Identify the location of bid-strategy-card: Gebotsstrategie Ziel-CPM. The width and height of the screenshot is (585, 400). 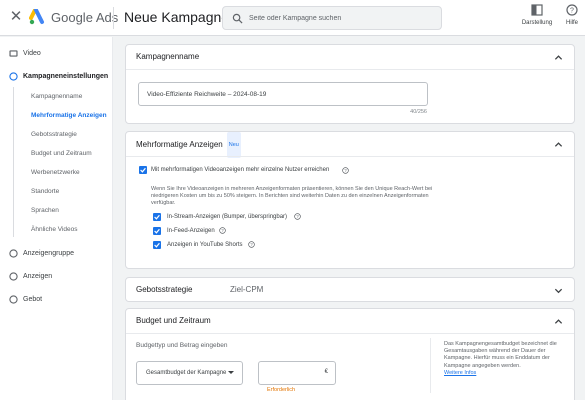
(350, 289).